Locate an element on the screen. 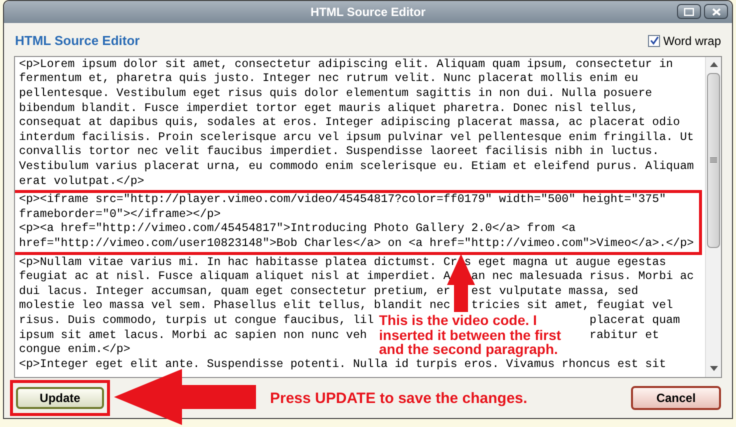  code-line: tricies sit amet, feugiat vel is located at coordinates (572, 305).